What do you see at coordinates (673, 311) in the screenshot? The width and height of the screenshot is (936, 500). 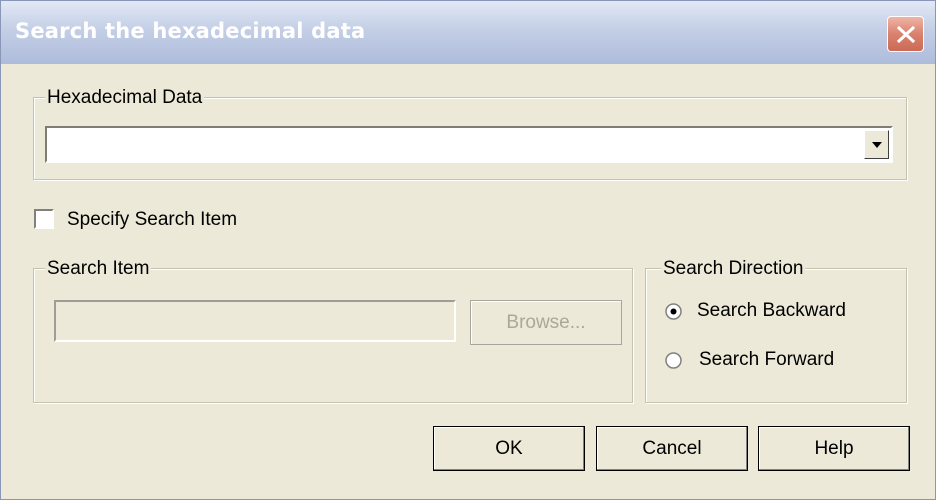 I see `search-backward-radio` at bounding box center [673, 311].